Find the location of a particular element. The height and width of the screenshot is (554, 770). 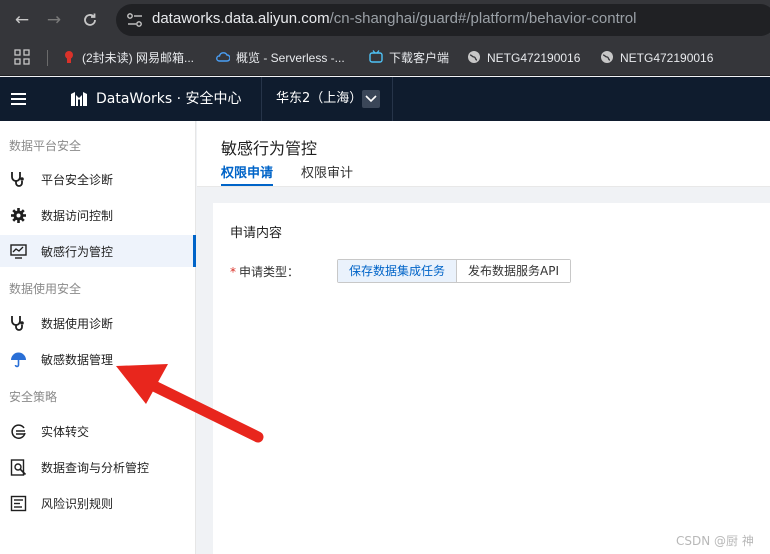

sidebar-item-label: 敏感数据管理 is located at coordinates (77, 360).